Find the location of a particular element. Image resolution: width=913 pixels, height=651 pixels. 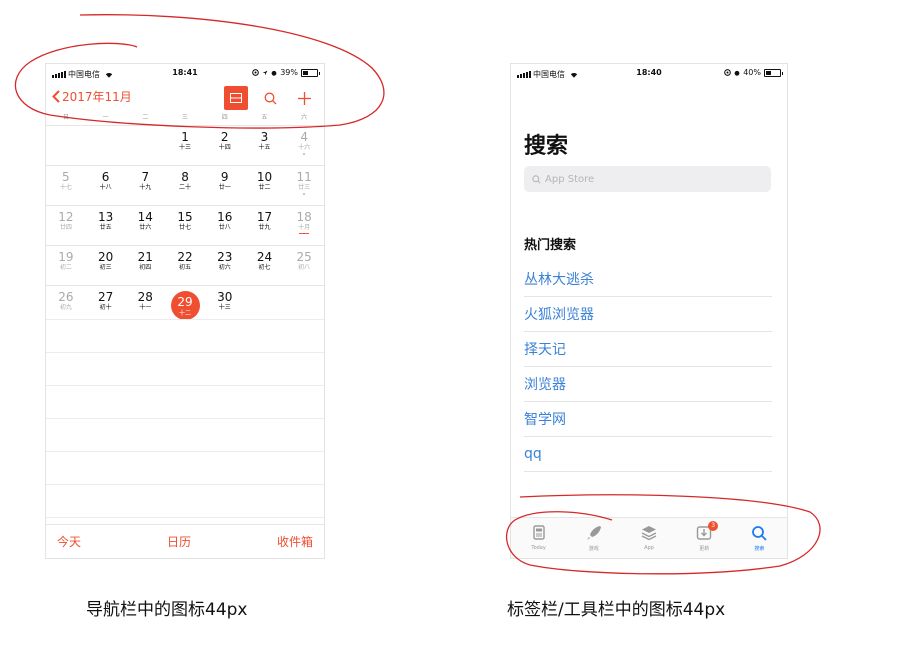

week-row: 1 十三 2 十四 3 十五 4 十六 is located at coordinates (185, 145).